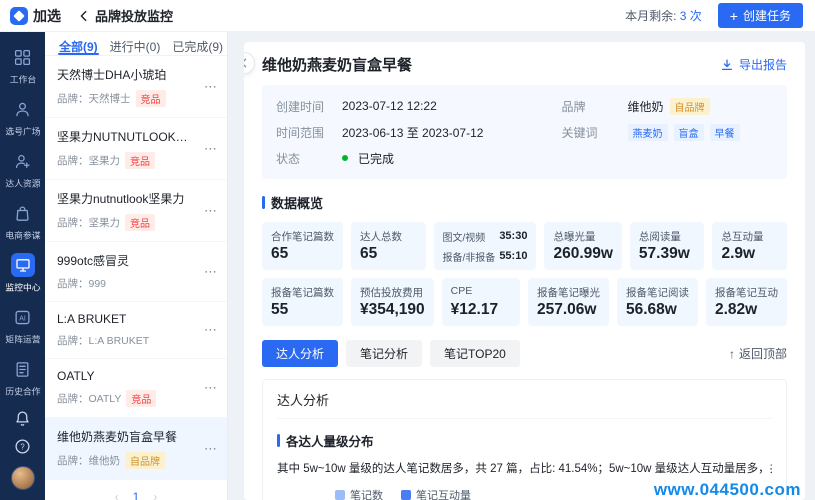 The height and width of the screenshot is (500, 815). What do you see at coordinates (389, 106) in the screenshot?
I see `created-time-value: 2023-07-12 12:22` at bounding box center [389, 106].